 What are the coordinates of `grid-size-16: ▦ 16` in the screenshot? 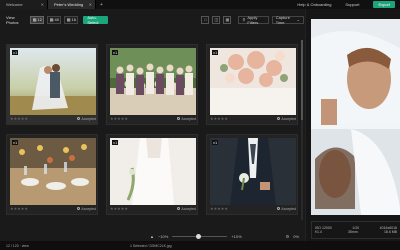 It's located at (71, 19).